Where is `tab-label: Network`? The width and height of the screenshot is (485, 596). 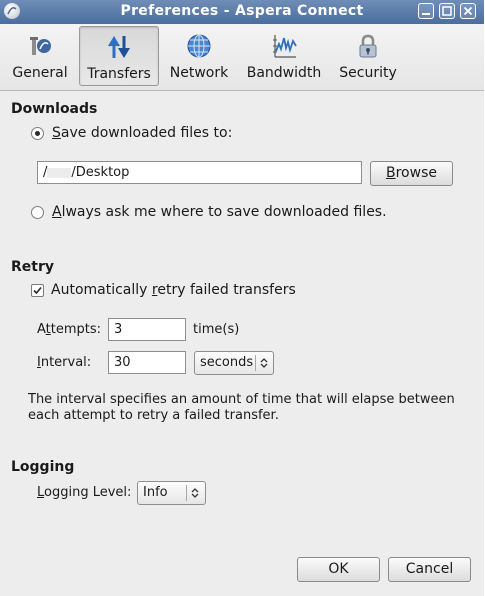
tab-label: Network is located at coordinates (199, 73).